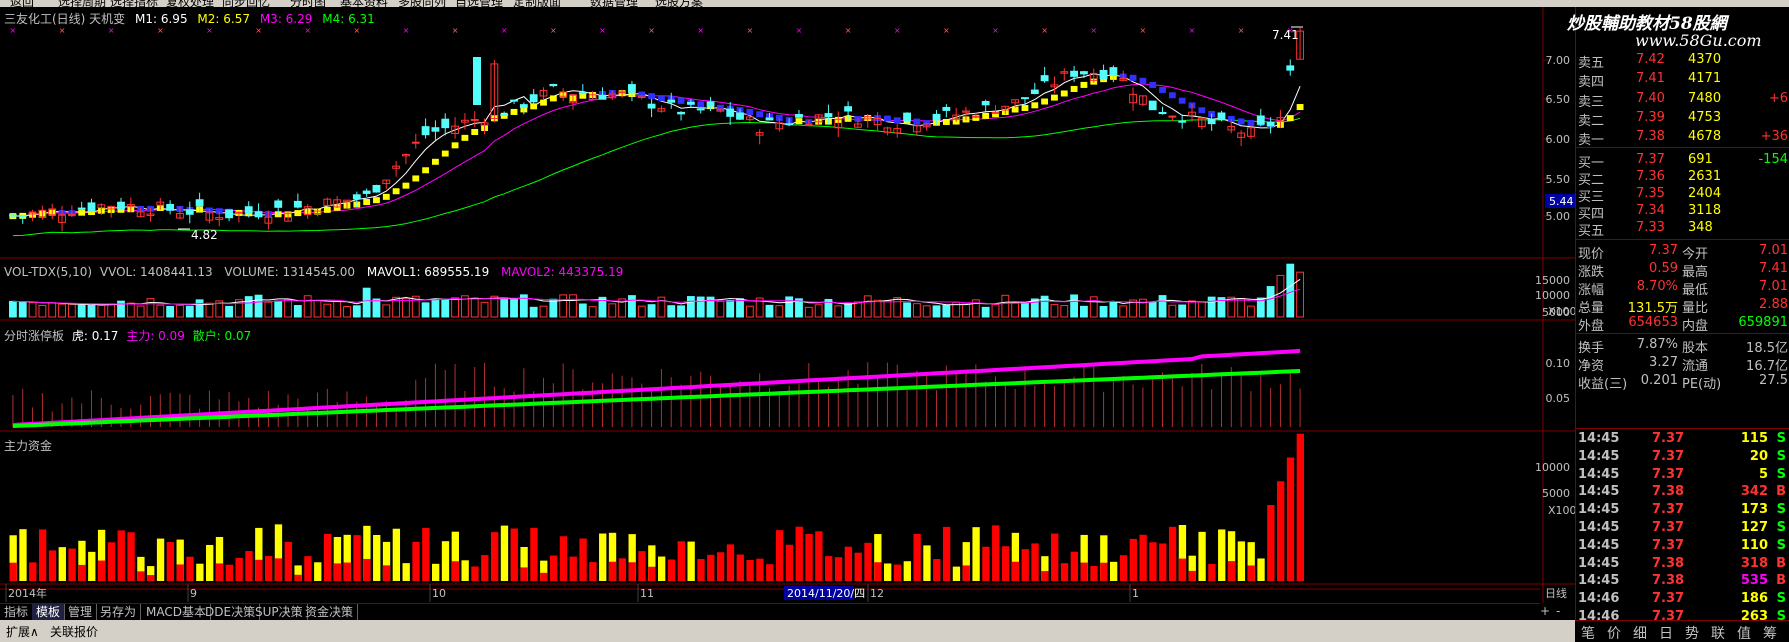 The height and width of the screenshot is (642, 1789). What do you see at coordinates (193, 593) in the screenshot?
I see `time-label: 9` at bounding box center [193, 593].